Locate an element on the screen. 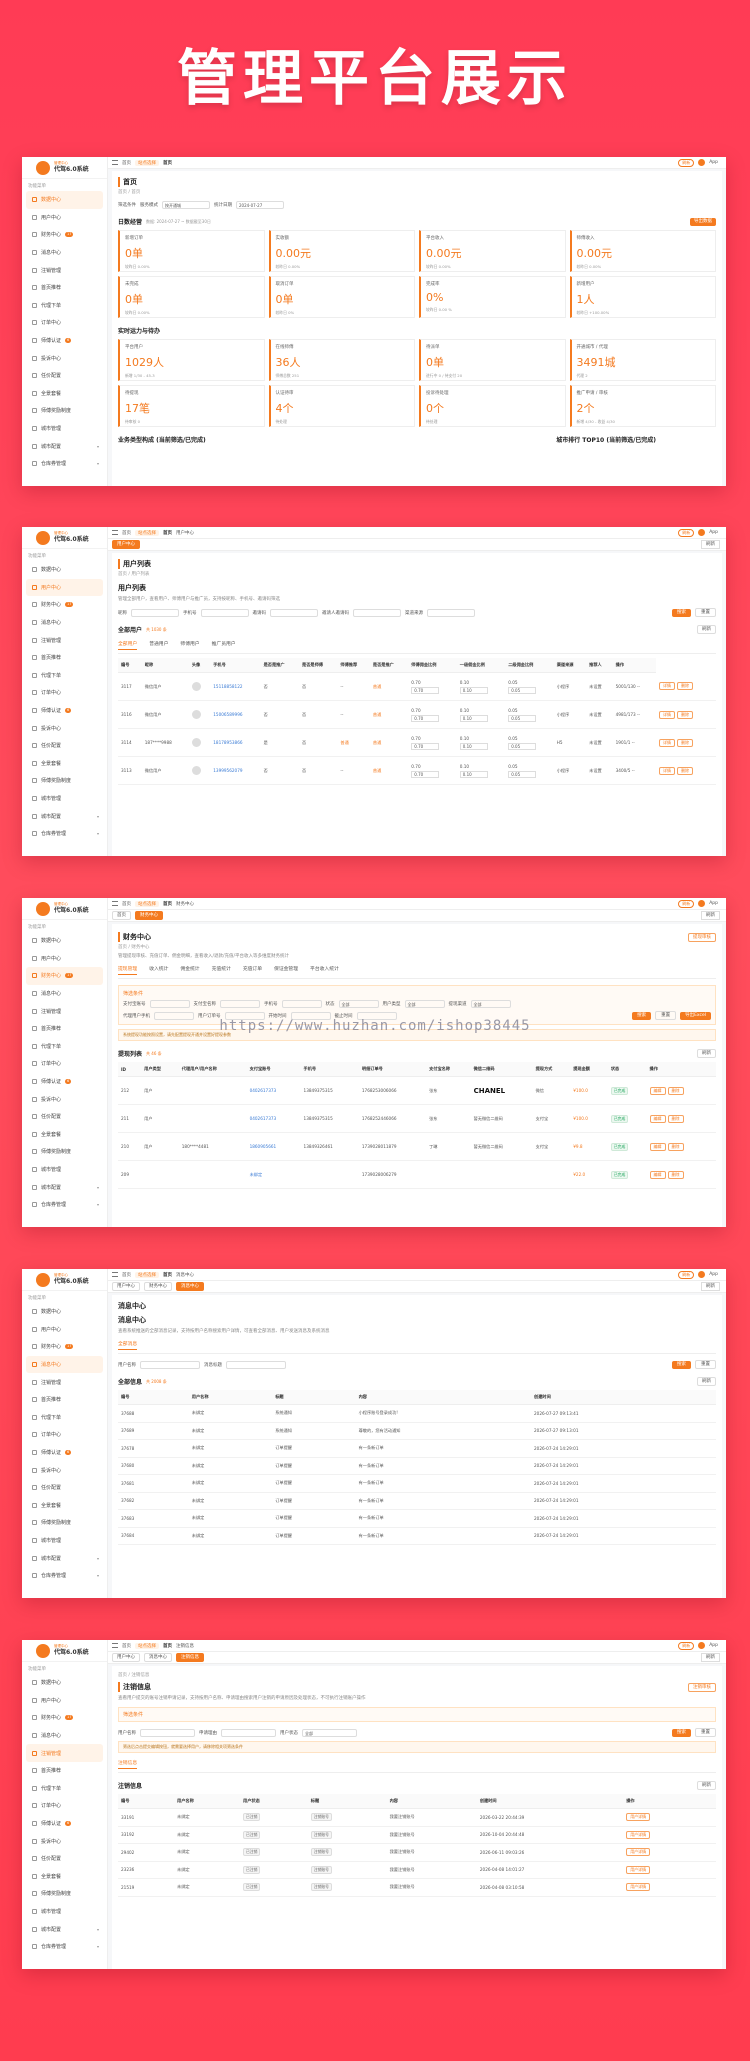 This screenshot has height=2061, width=750. nickname-input is located at coordinates (155, 612).